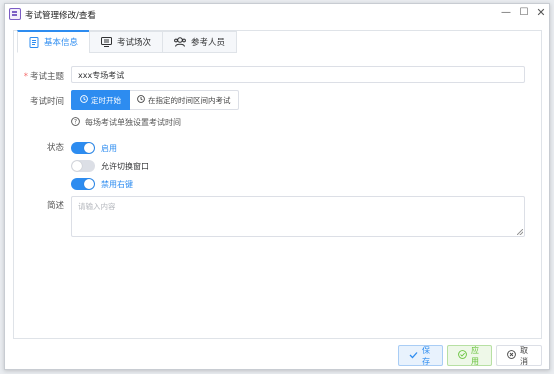 Image resolution: width=554 pixels, height=374 pixels. What do you see at coordinates (469, 355) in the screenshot?
I see `apply-button: 应用` at bounding box center [469, 355].